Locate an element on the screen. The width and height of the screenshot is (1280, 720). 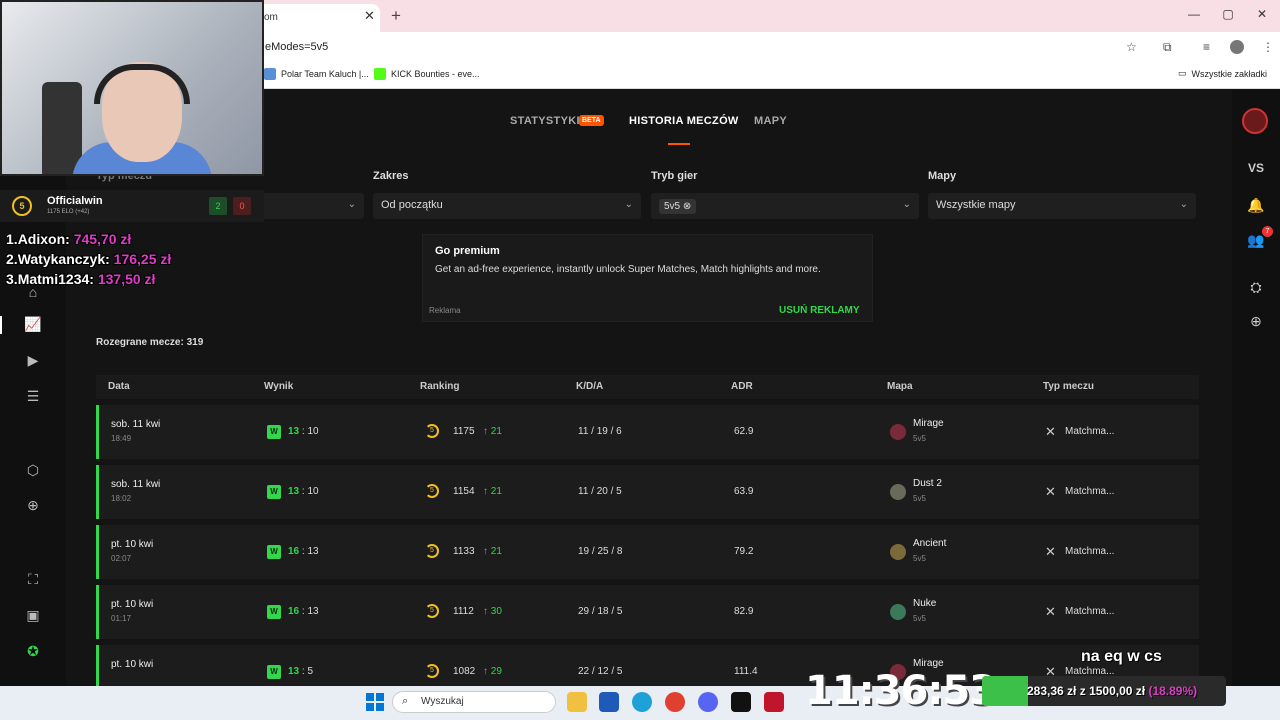
elo-delta: ↑ 29 is located at coordinates (492, 671).